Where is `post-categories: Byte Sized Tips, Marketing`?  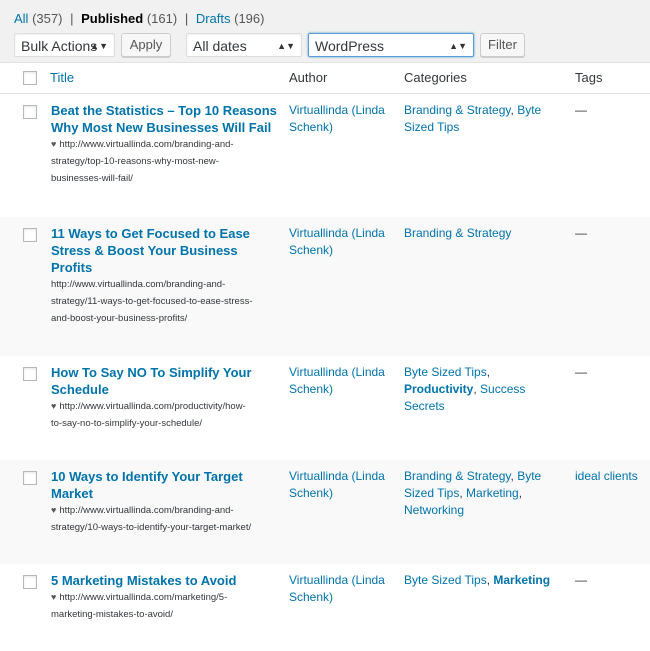 post-categories: Byte Sized Tips, Marketing is located at coordinates (484, 580).